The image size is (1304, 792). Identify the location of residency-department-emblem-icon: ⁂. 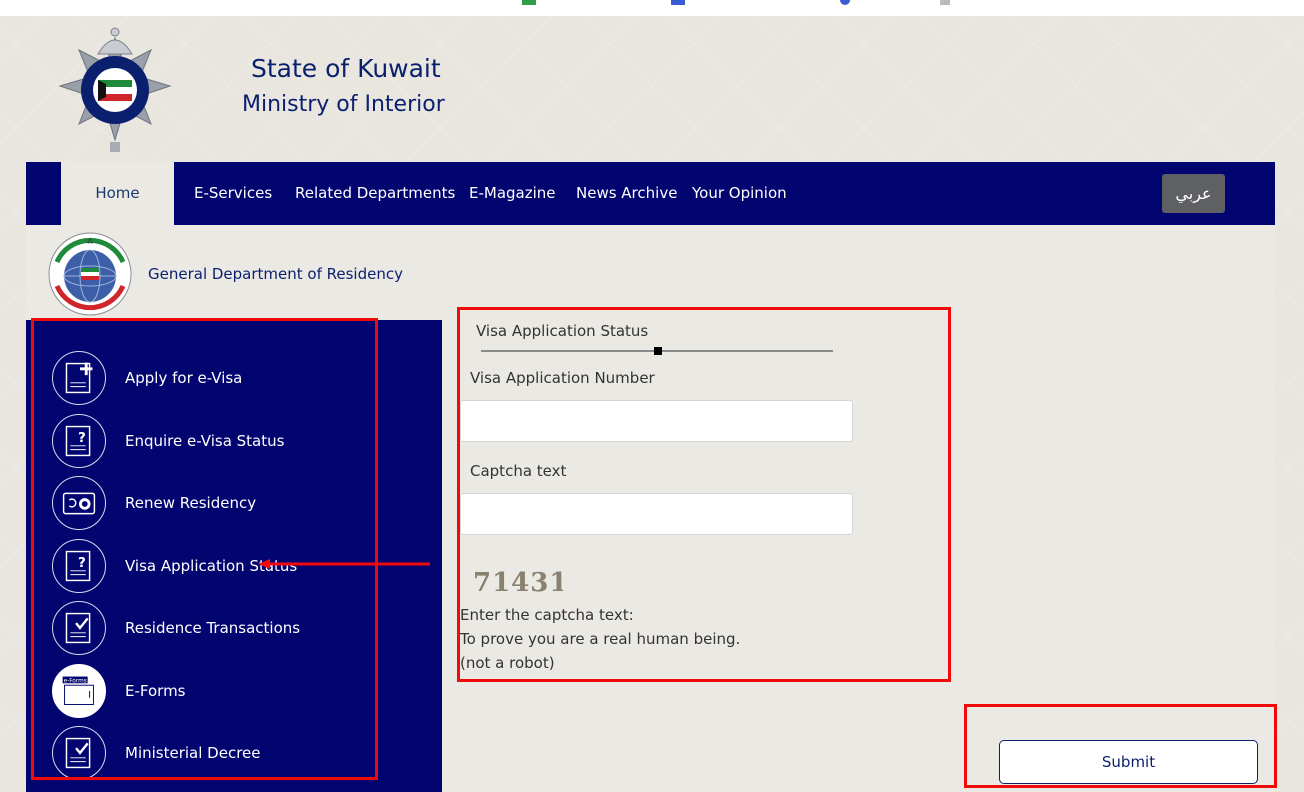
(90, 274).